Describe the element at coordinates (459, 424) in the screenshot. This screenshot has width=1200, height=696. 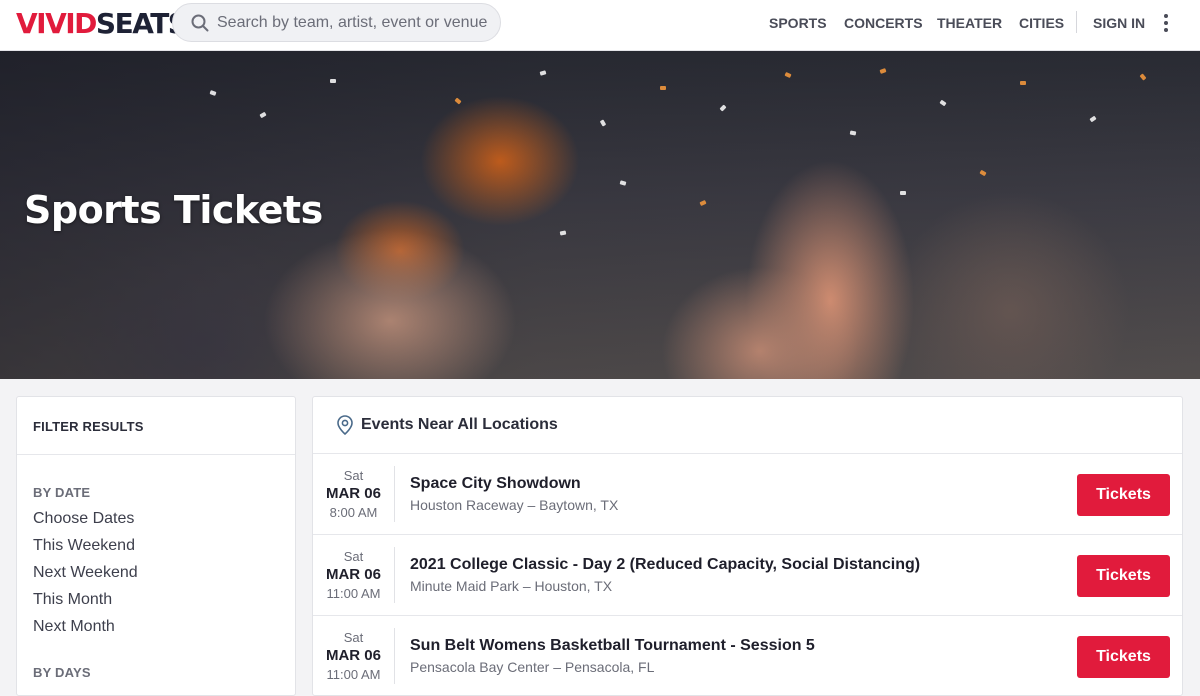
I see `events-heading-text: Events Near All Locations` at that location.